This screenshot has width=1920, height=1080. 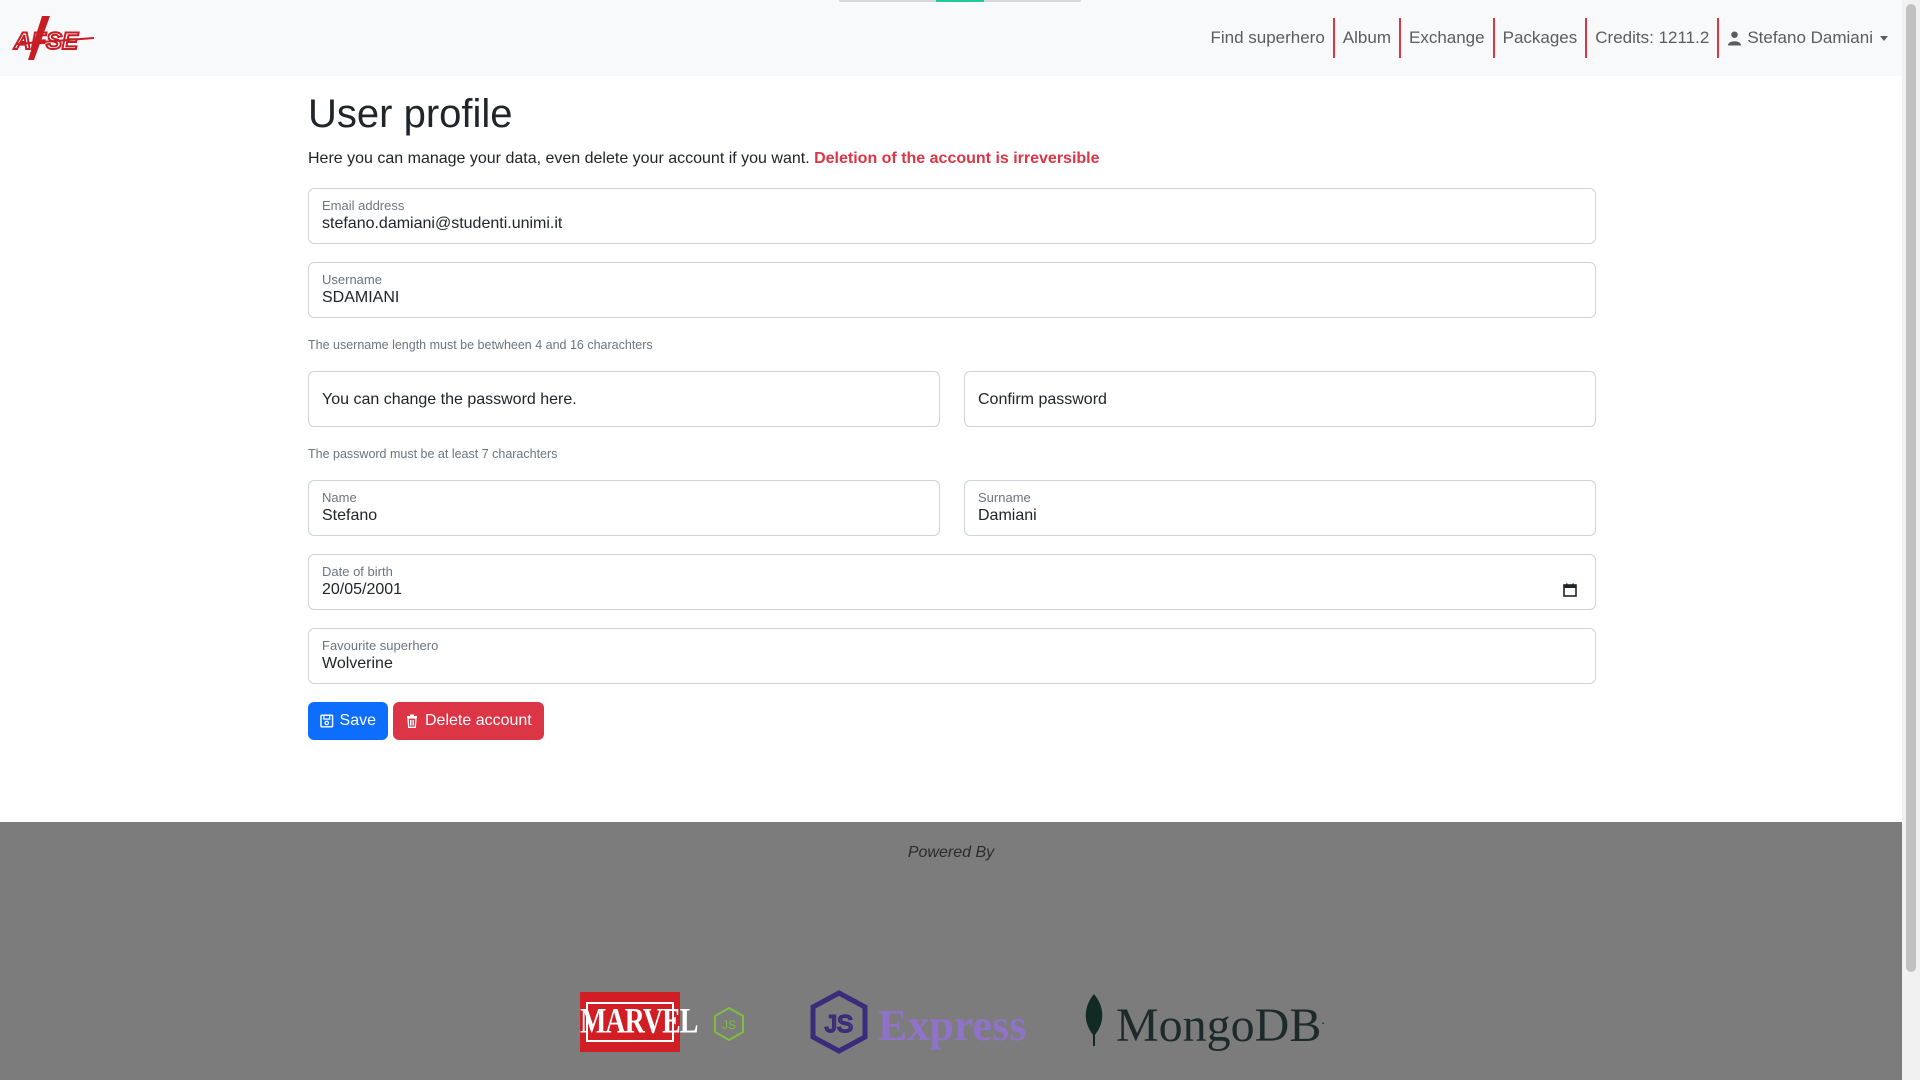 What do you see at coordinates (1735, 38) in the screenshot?
I see `user-icon` at bounding box center [1735, 38].